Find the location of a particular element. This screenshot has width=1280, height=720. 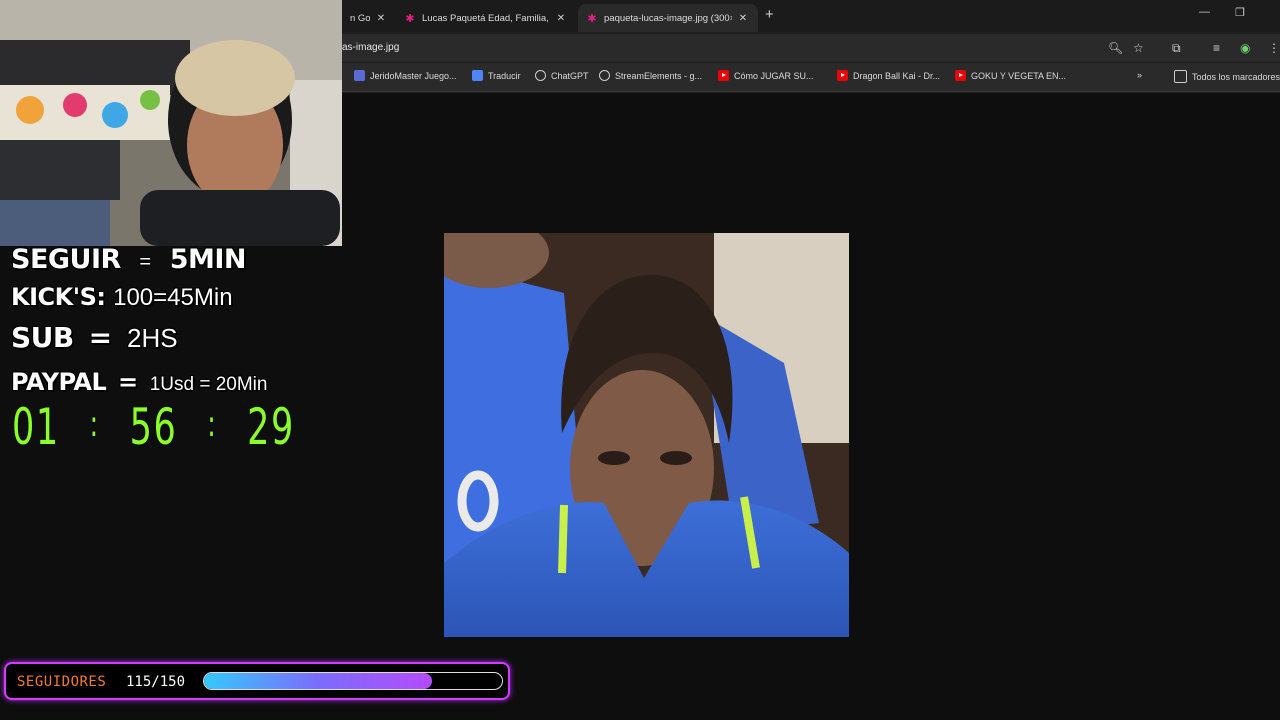

tab-paqueta-image: ✱ paqueta-lucas-image.jpg (300× ✕ is located at coordinates (668, 18).